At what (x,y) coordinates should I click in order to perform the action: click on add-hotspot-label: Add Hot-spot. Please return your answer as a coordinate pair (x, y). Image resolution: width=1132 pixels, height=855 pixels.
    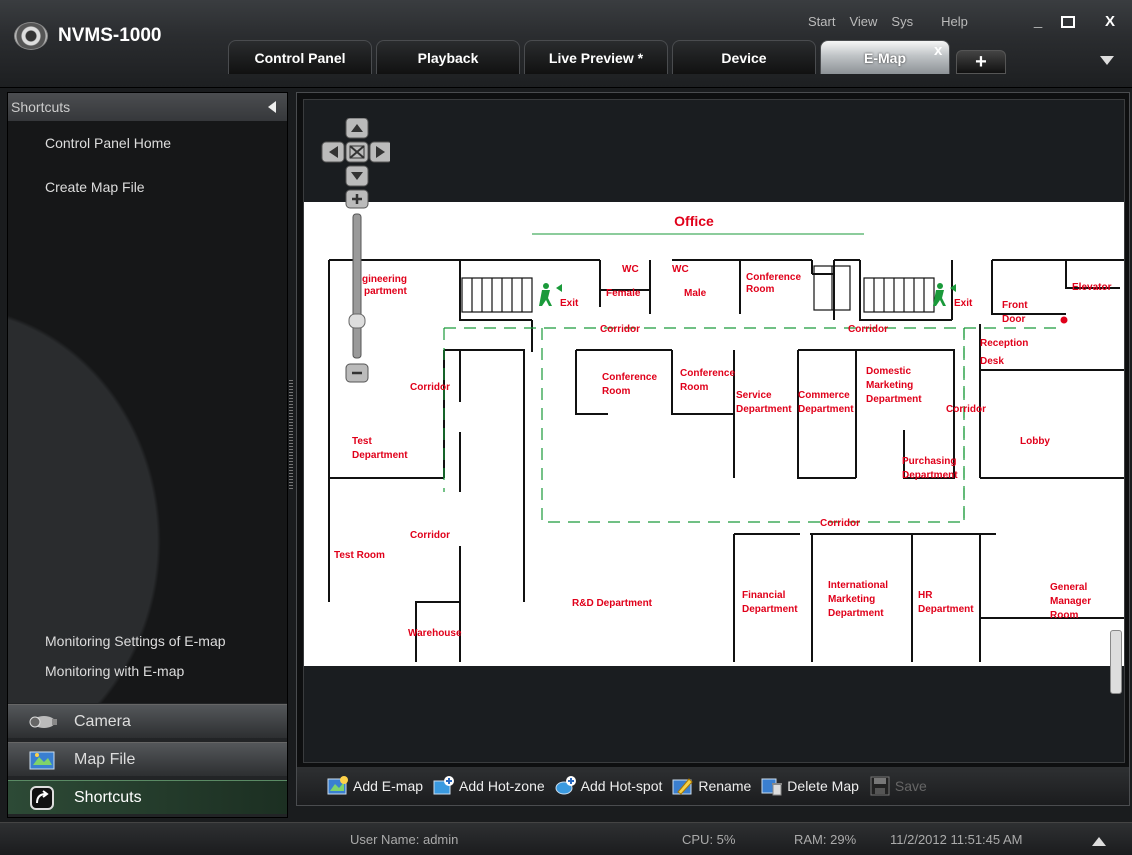
    Looking at the image, I should click on (621, 786).